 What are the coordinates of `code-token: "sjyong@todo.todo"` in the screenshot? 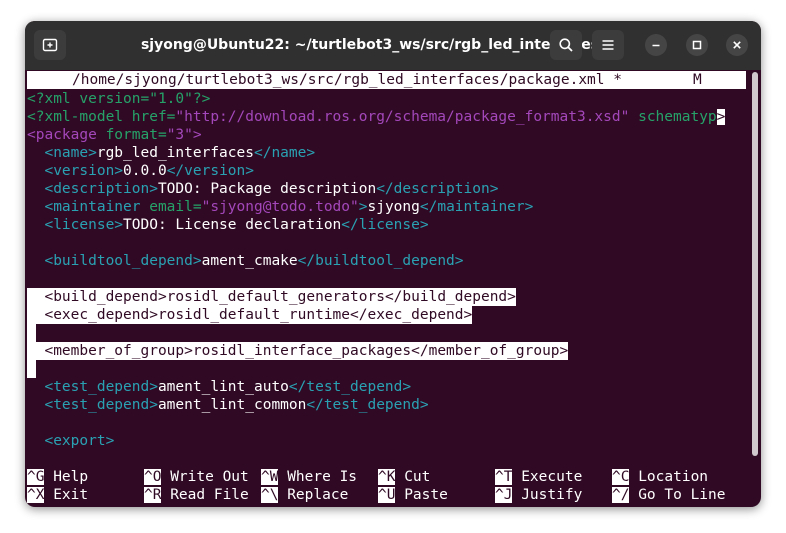 It's located at (280, 207).